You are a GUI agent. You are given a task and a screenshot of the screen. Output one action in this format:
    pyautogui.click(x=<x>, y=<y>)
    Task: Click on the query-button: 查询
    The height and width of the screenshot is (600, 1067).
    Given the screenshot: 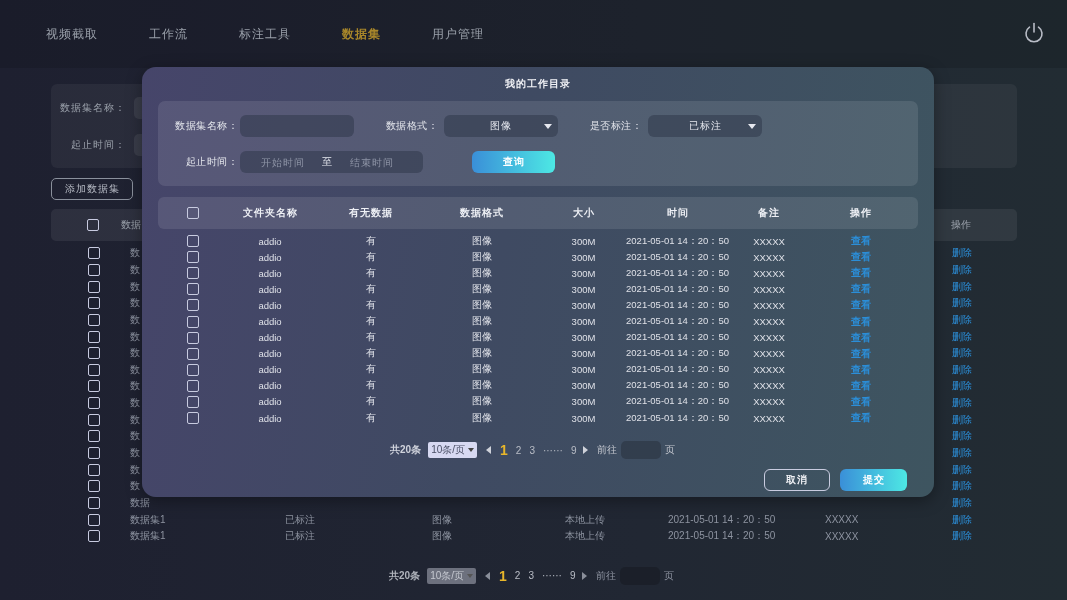 What is the action you would take?
    pyautogui.click(x=513, y=162)
    